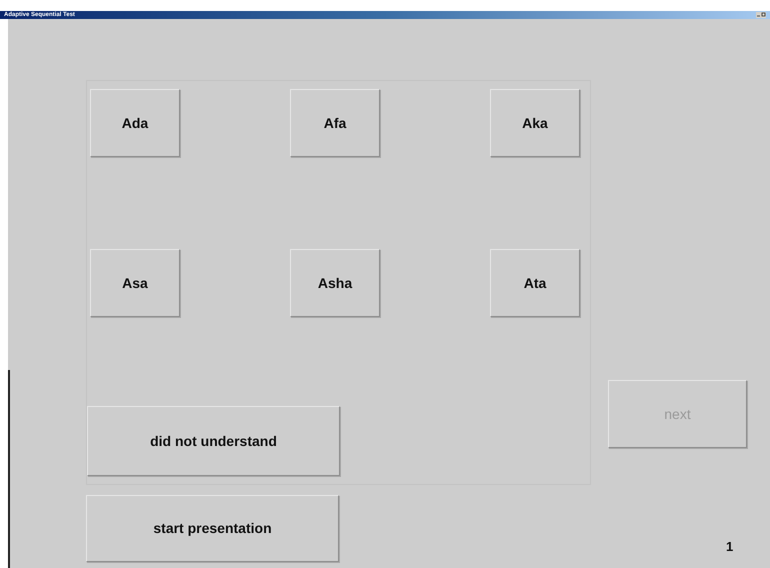  I want to click on choice-button: Asa, so click(135, 283).